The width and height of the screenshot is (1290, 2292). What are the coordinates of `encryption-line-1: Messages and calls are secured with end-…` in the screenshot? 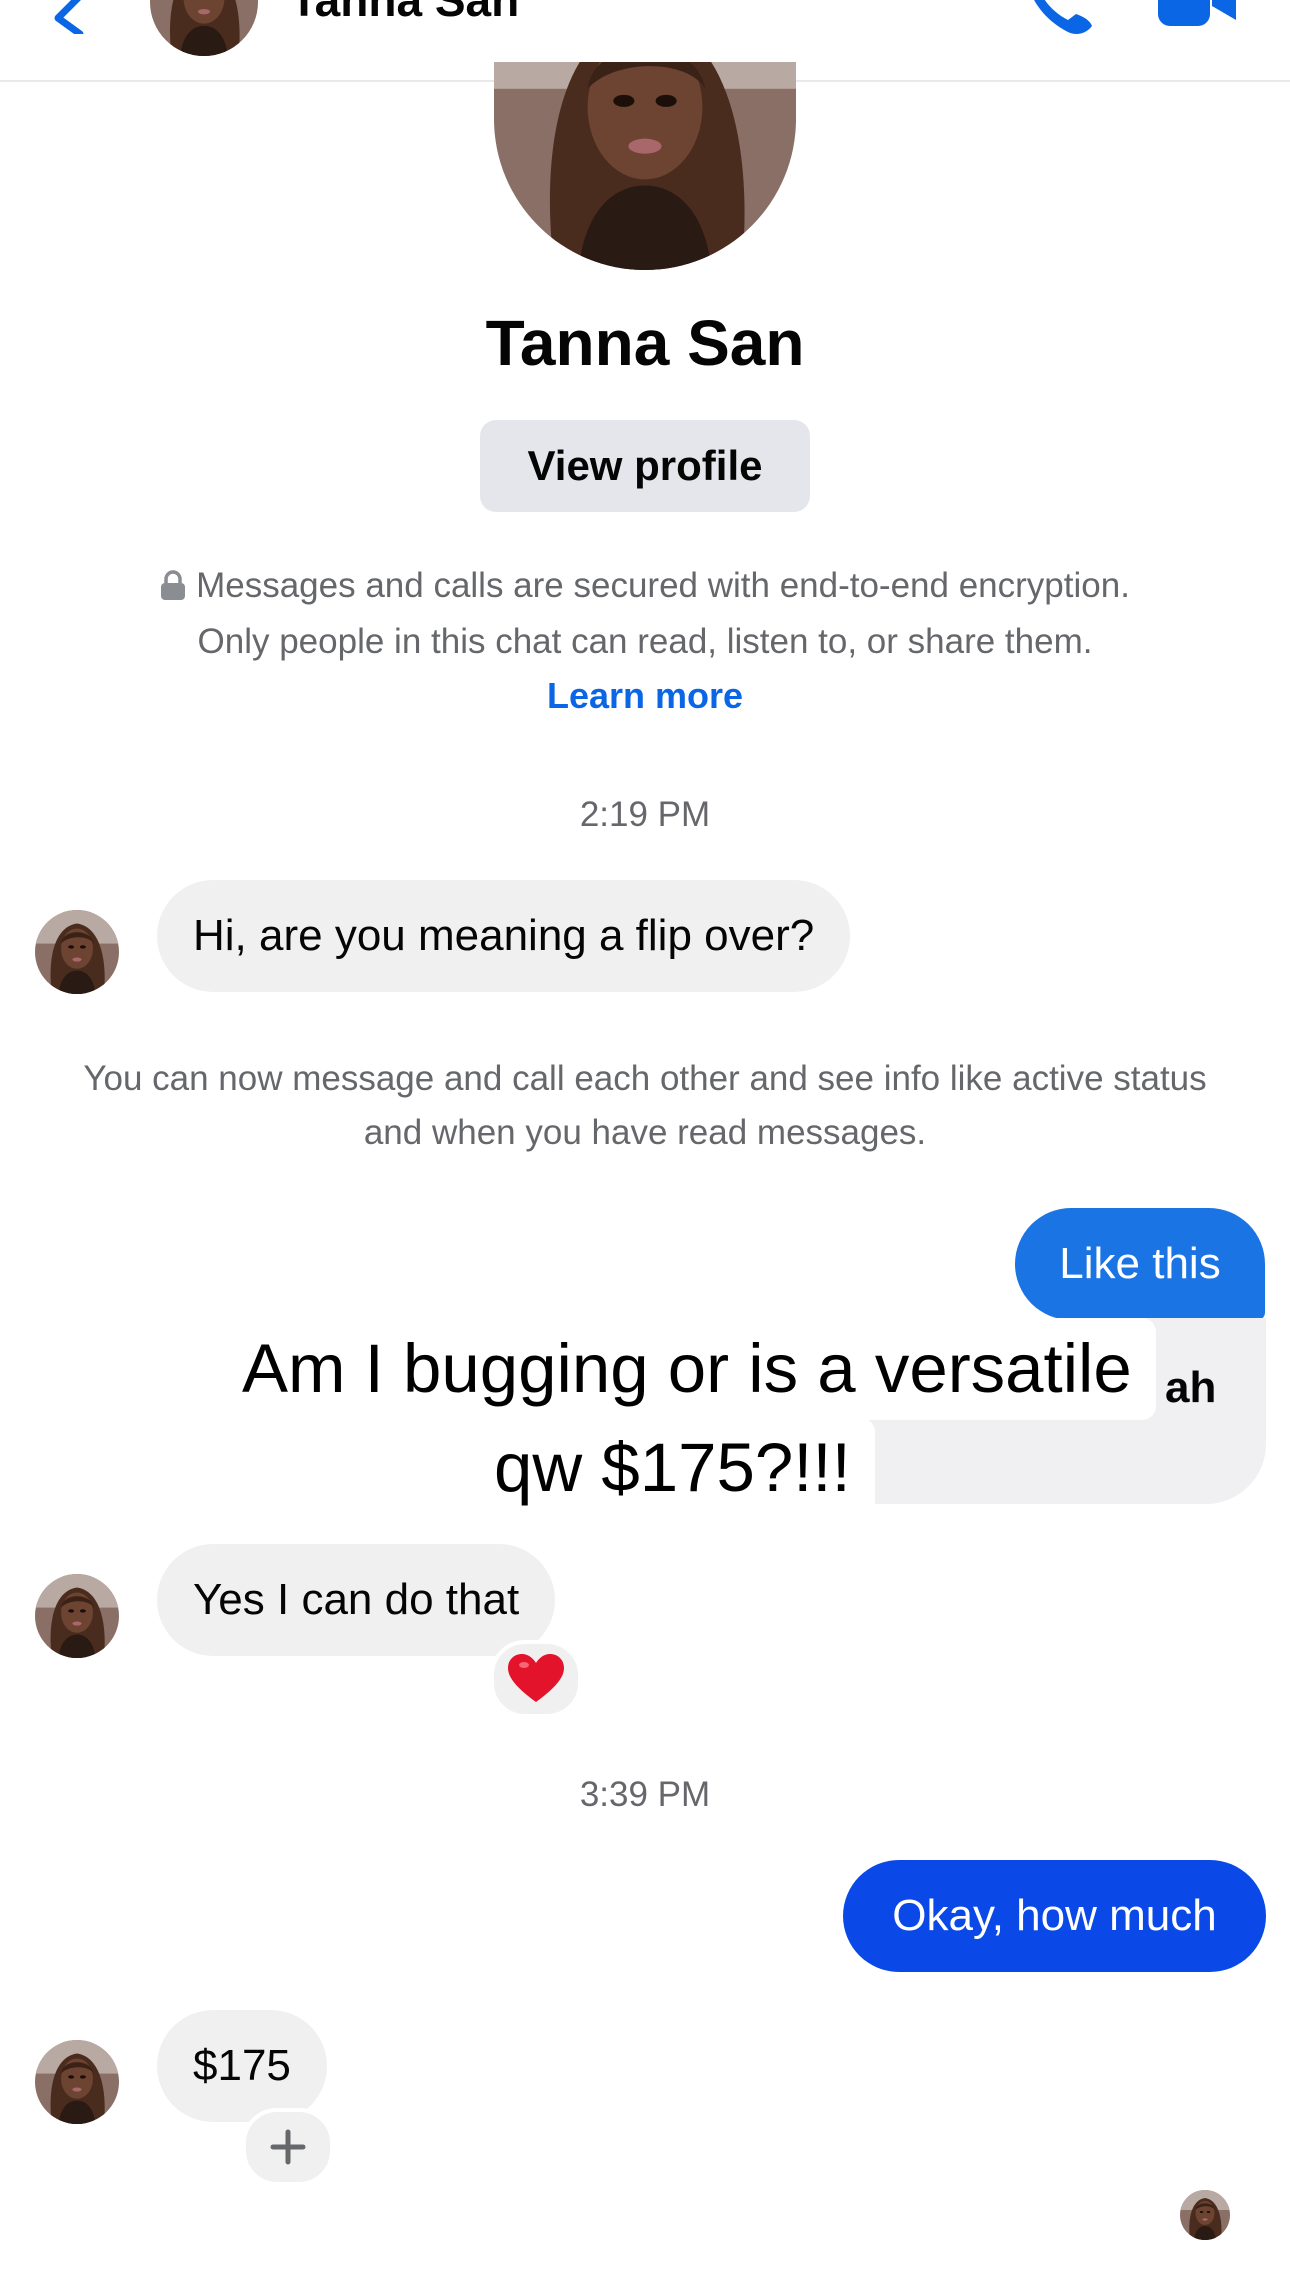 It's located at (663, 585).